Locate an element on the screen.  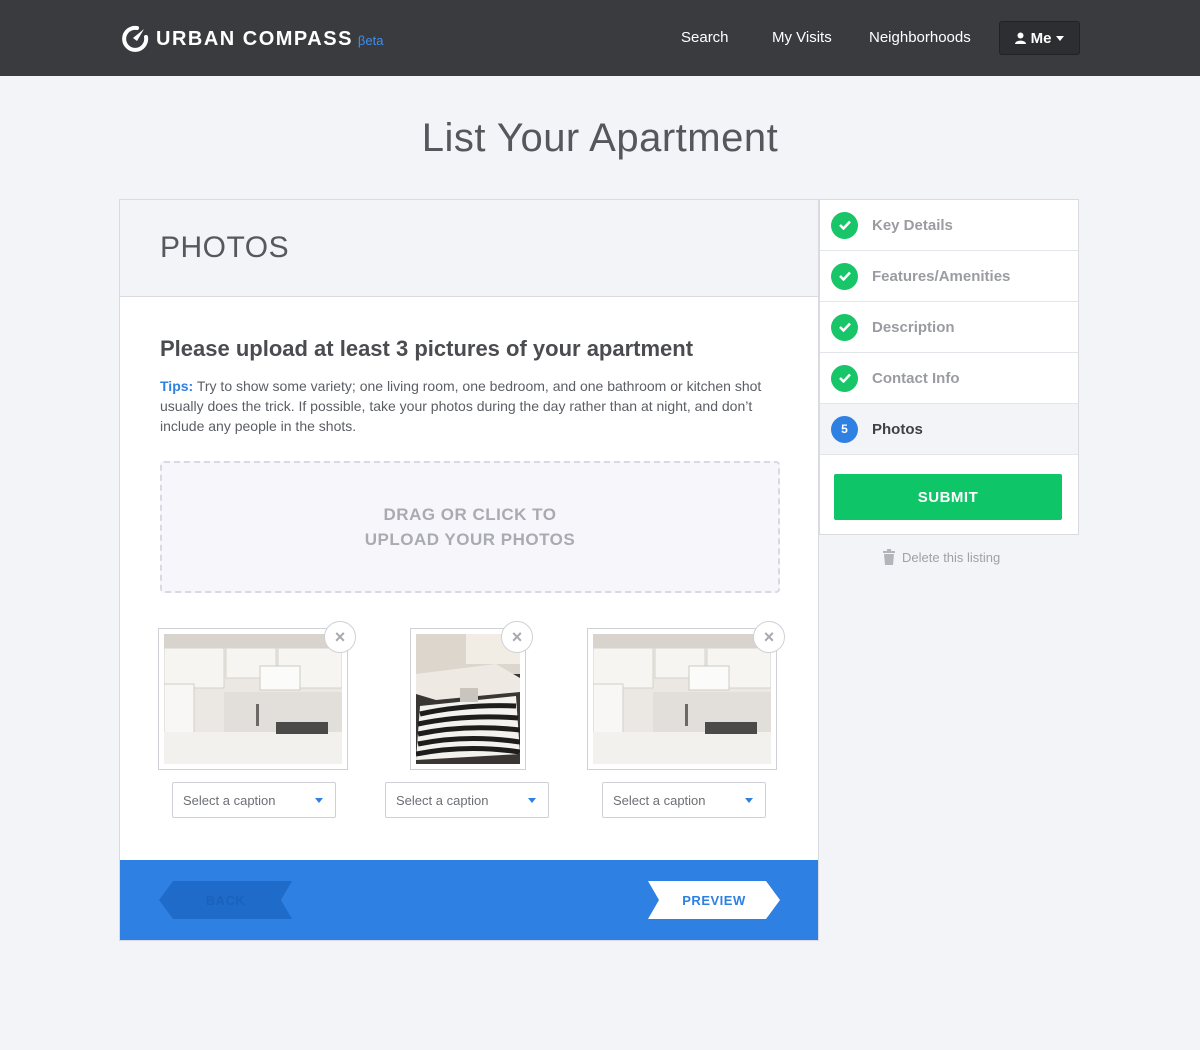
step-contact-info: Contact Info is located at coordinates (949, 378).